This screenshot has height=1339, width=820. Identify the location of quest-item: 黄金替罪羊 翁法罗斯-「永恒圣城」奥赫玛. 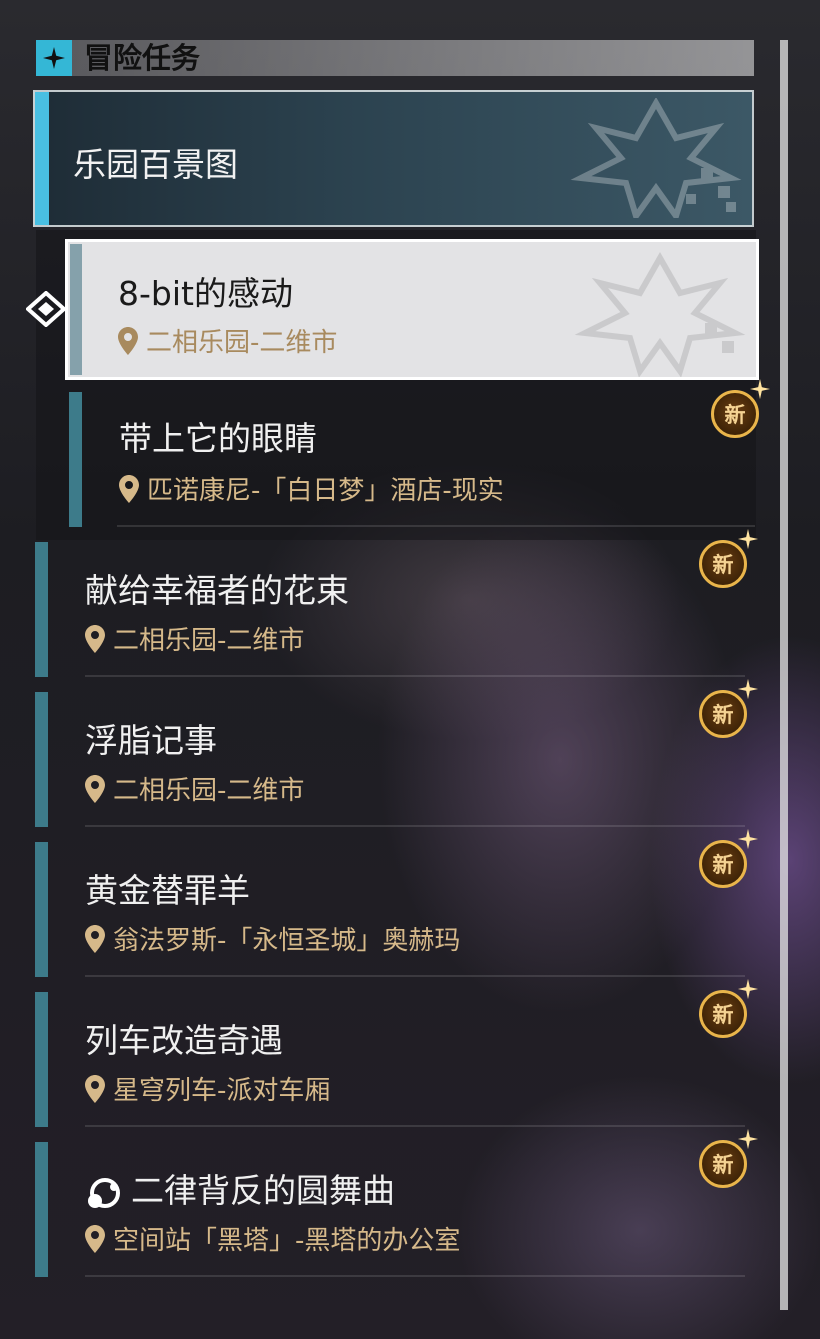
(390, 909).